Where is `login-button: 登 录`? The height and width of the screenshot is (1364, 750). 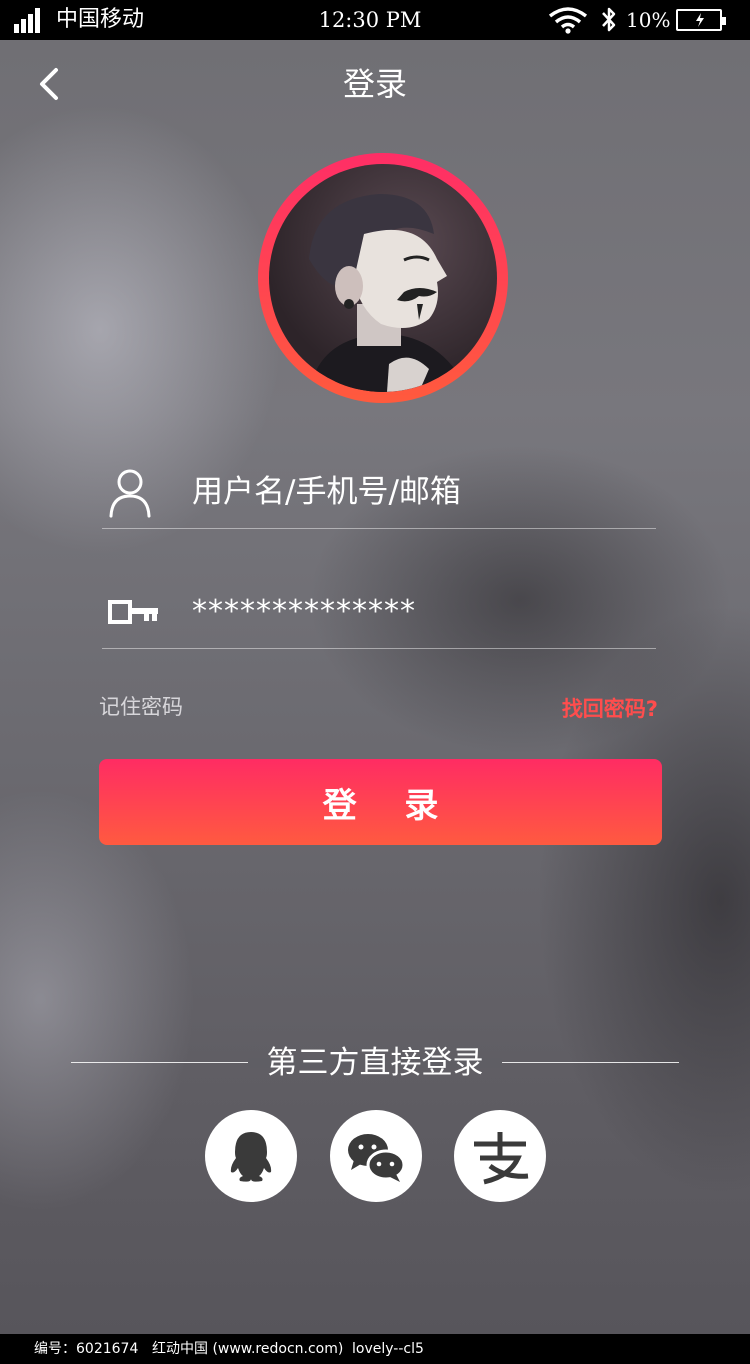
login-button: 登 录 is located at coordinates (380, 802).